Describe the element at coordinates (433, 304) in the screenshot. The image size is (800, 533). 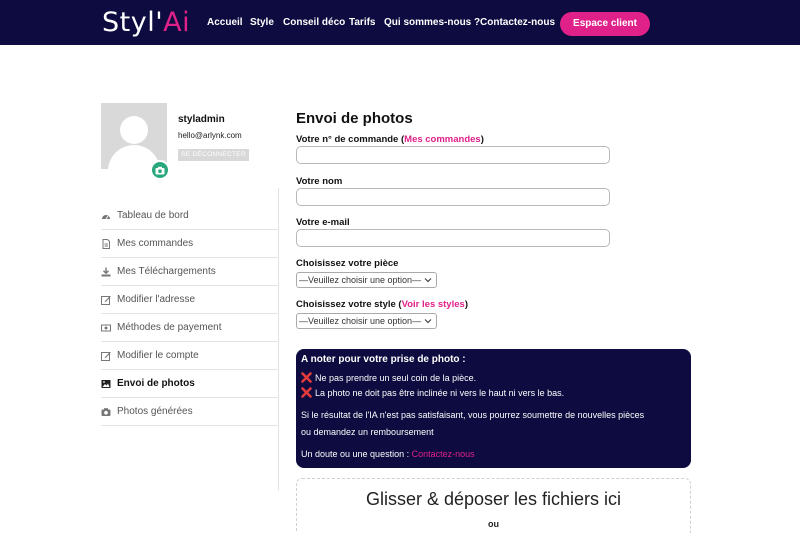
I see `voir-les-styles-link: Voir les styles` at that location.